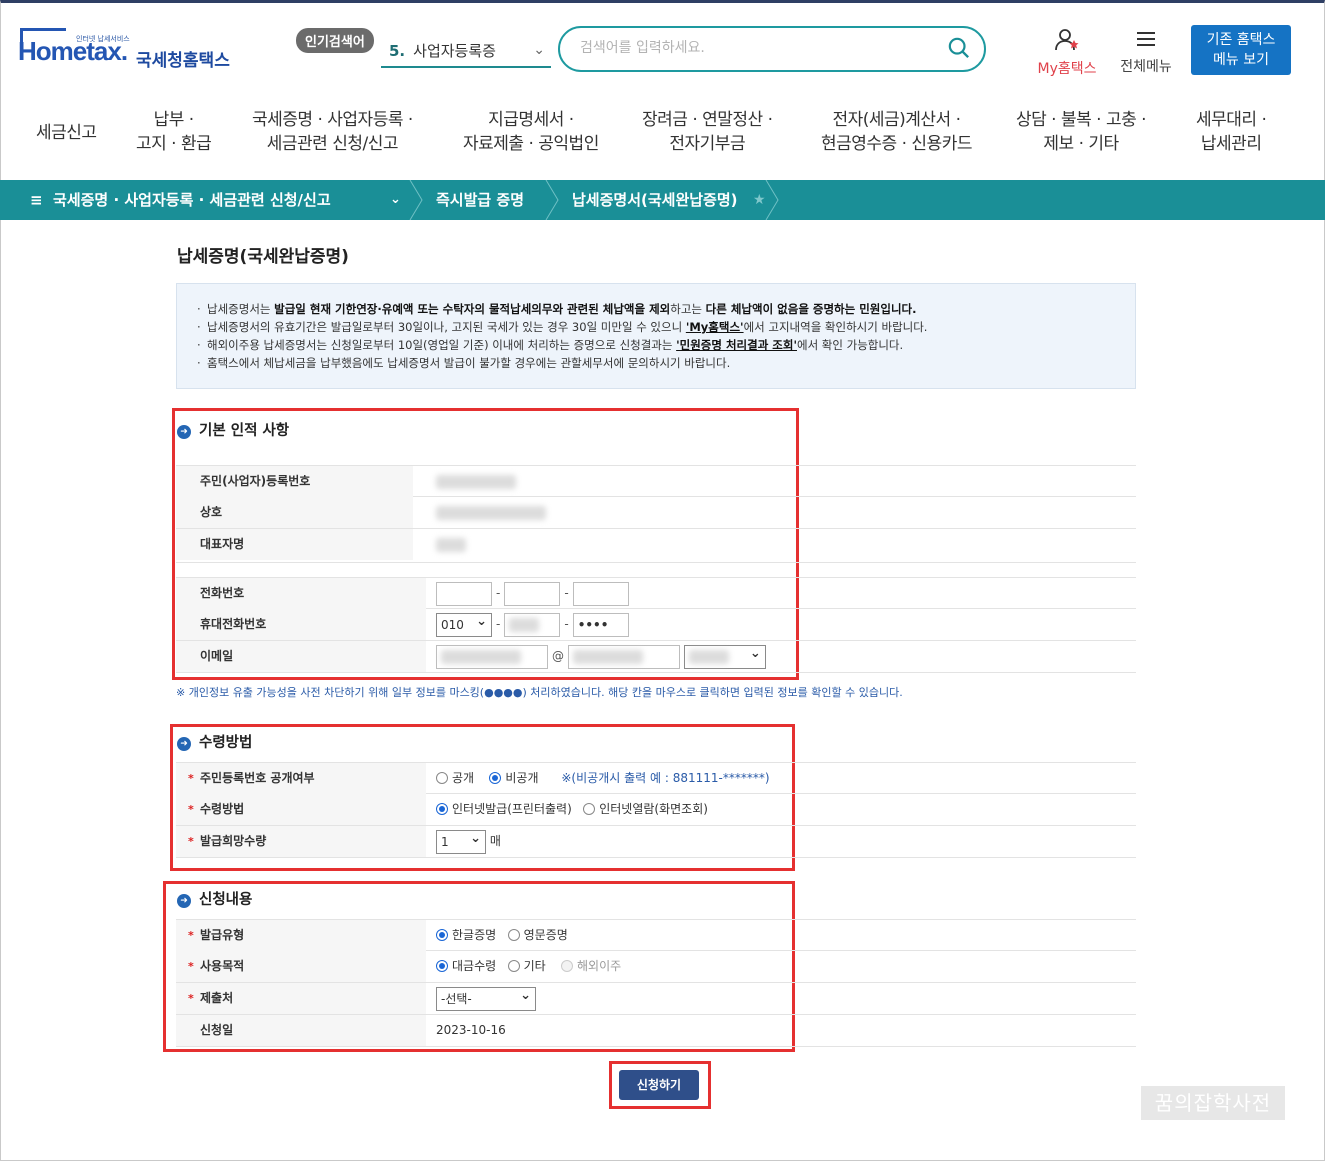 The image size is (1325, 1161). Describe the element at coordinates (656, 1031) in the screenshot. I see `row-apply-date: 신청일 2023-10-16` at that location.